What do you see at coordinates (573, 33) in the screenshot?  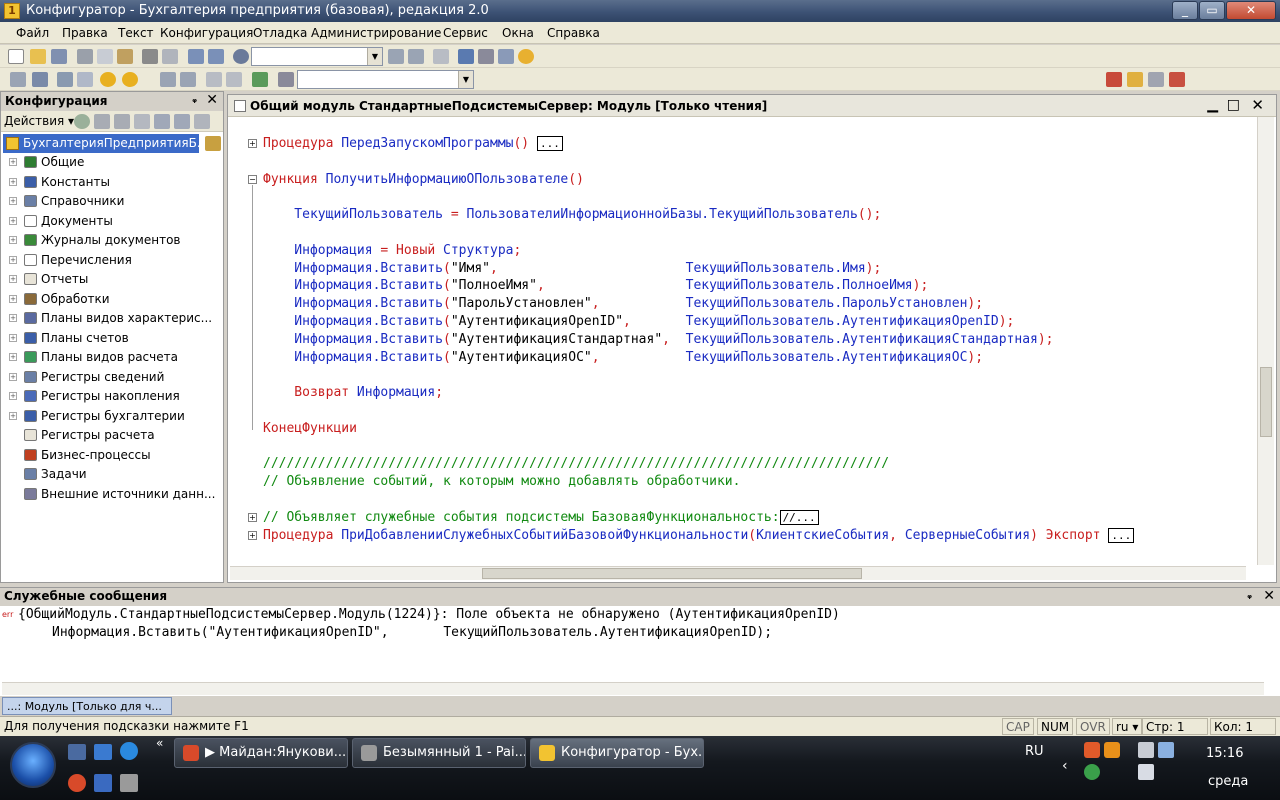 I see `menu-help: Справка` at bounding box center [573, 33].